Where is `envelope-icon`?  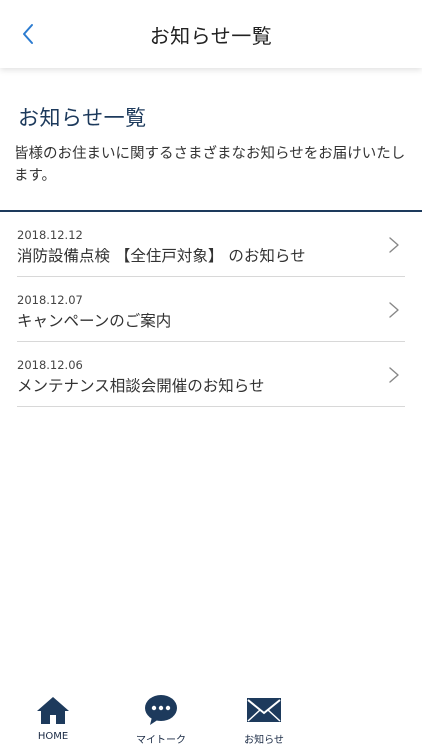 envelope-icon is located at coordinates (264, 710).